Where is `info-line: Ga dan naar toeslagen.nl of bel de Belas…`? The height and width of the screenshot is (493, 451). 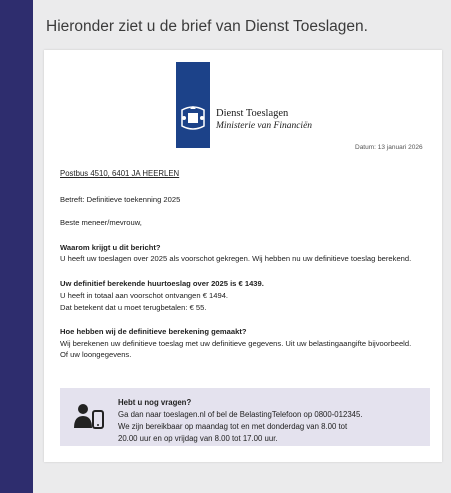
info-line: Ga dan naar toeslagen.nl of bel de Belas… is located at coordinates (240, 414).